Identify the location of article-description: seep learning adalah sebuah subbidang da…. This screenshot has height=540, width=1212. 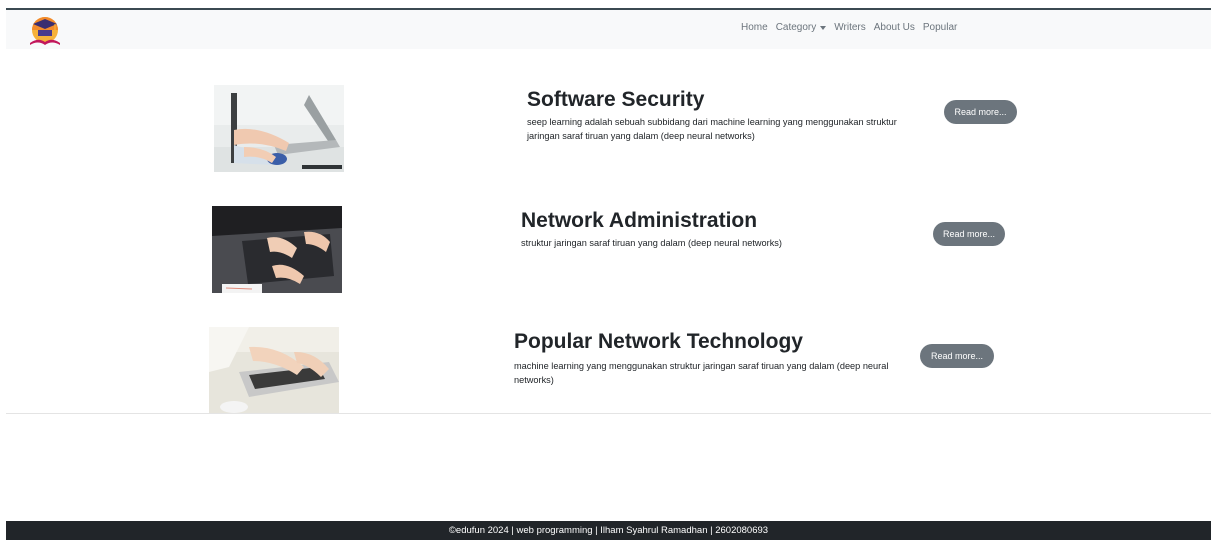
(712, 129).